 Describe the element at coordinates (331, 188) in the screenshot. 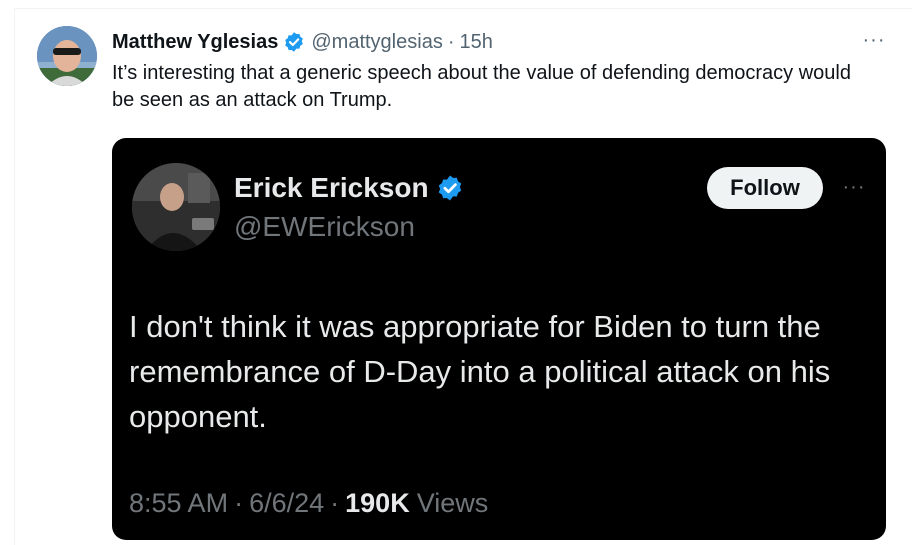

I see `quoted-author-name: Erick Erickson` at that location.